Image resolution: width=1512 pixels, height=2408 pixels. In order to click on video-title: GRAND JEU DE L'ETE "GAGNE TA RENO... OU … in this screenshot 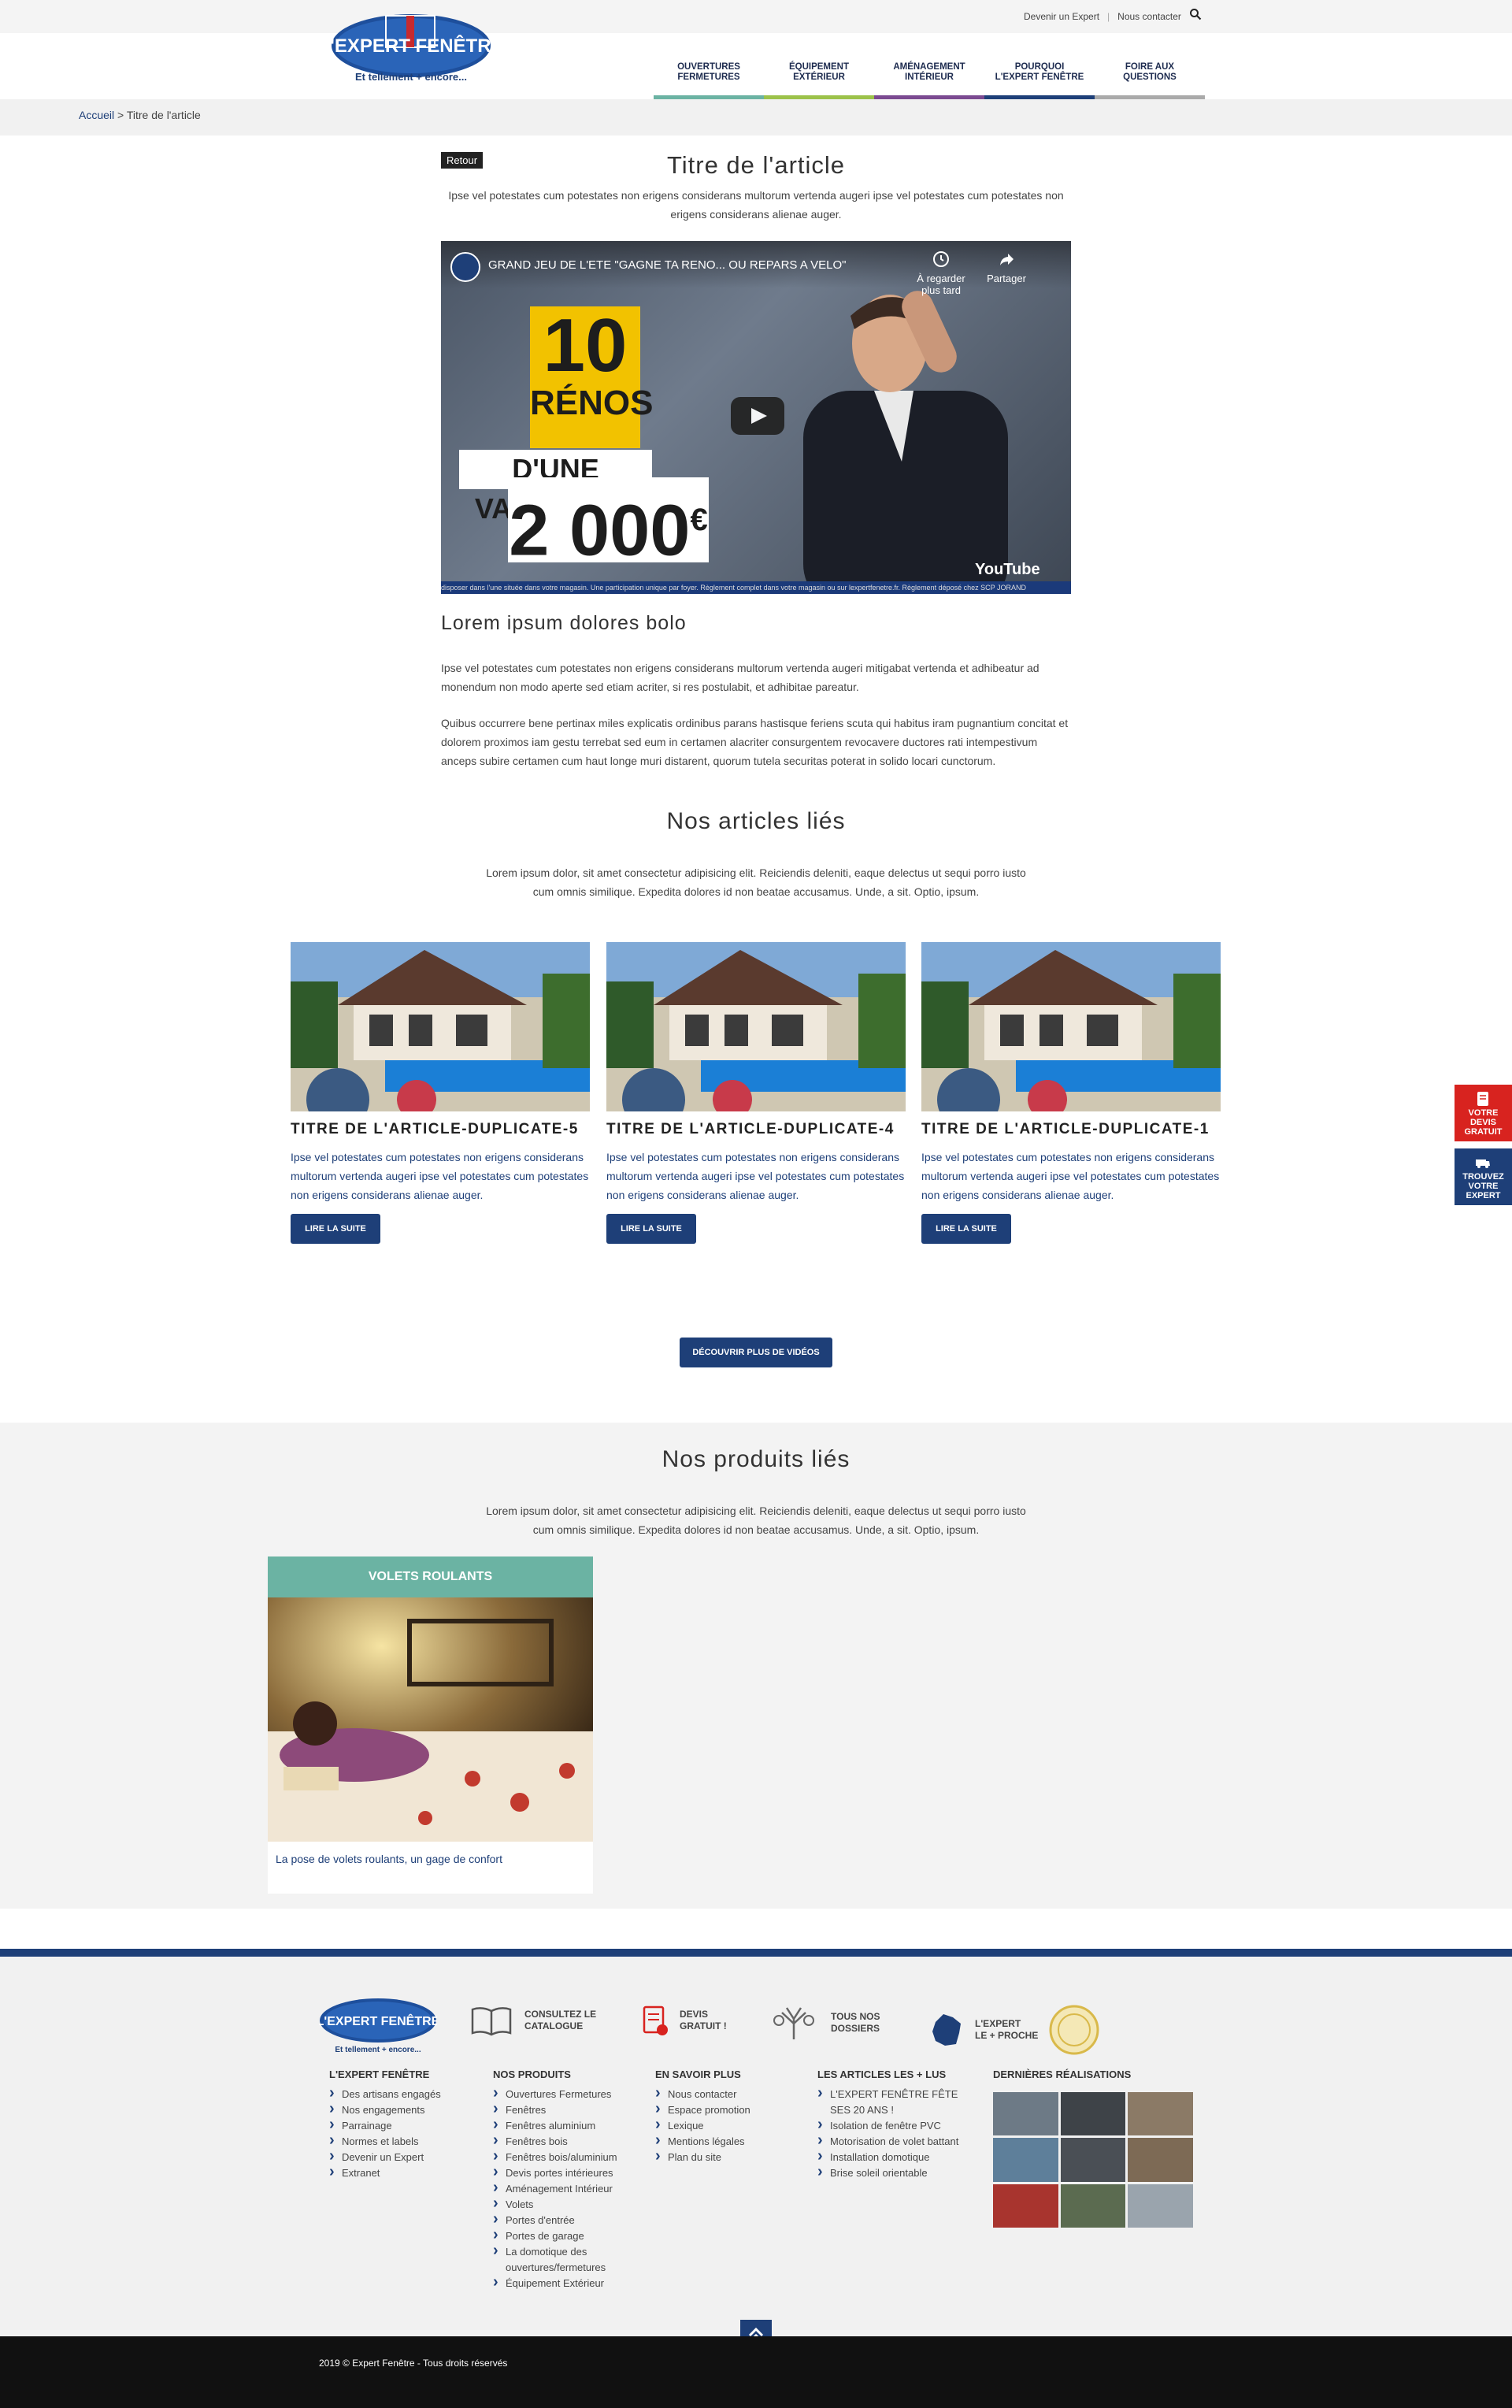, I will do `click(667, 265)`.